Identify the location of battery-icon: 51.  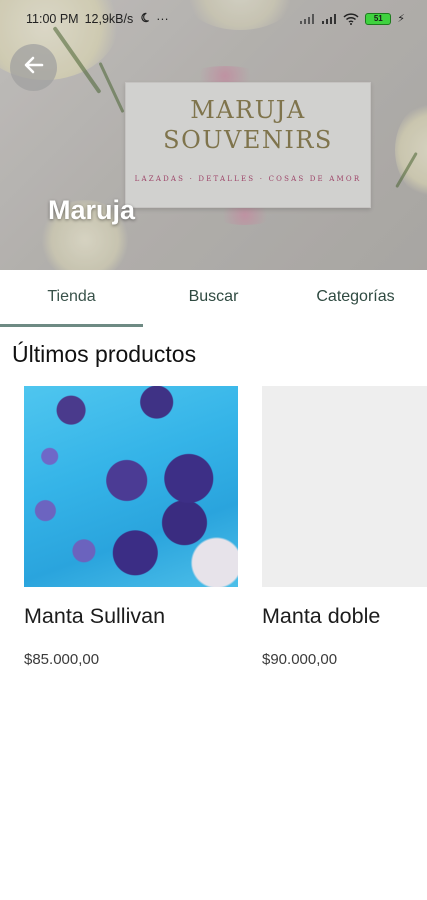
(378, 18).